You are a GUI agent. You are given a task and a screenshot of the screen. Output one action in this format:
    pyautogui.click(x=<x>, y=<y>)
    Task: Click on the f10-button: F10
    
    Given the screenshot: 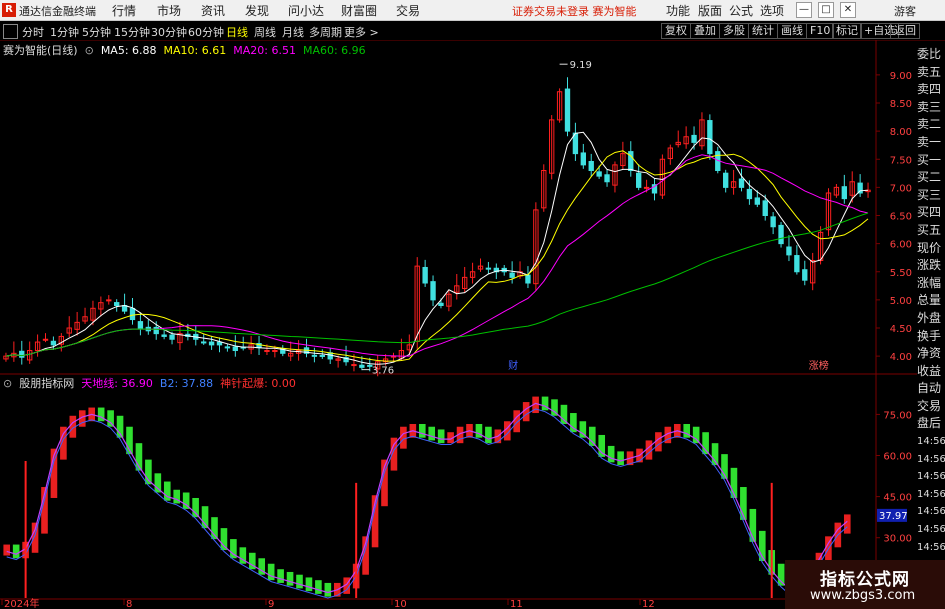 What is the action you would take?
    pyautogui.click(x=820, y=31)
    